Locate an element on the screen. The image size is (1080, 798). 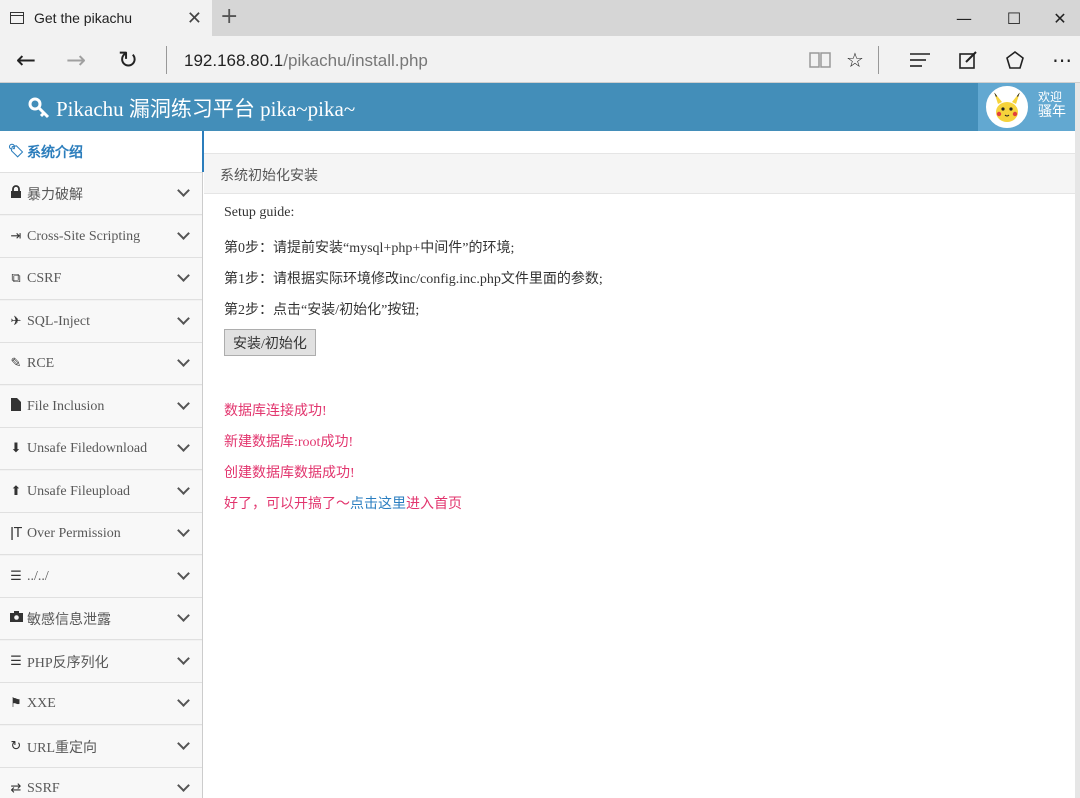
sidebar-item-dir-traversal: ☰ ../../ is located at coordinates (101, 577).